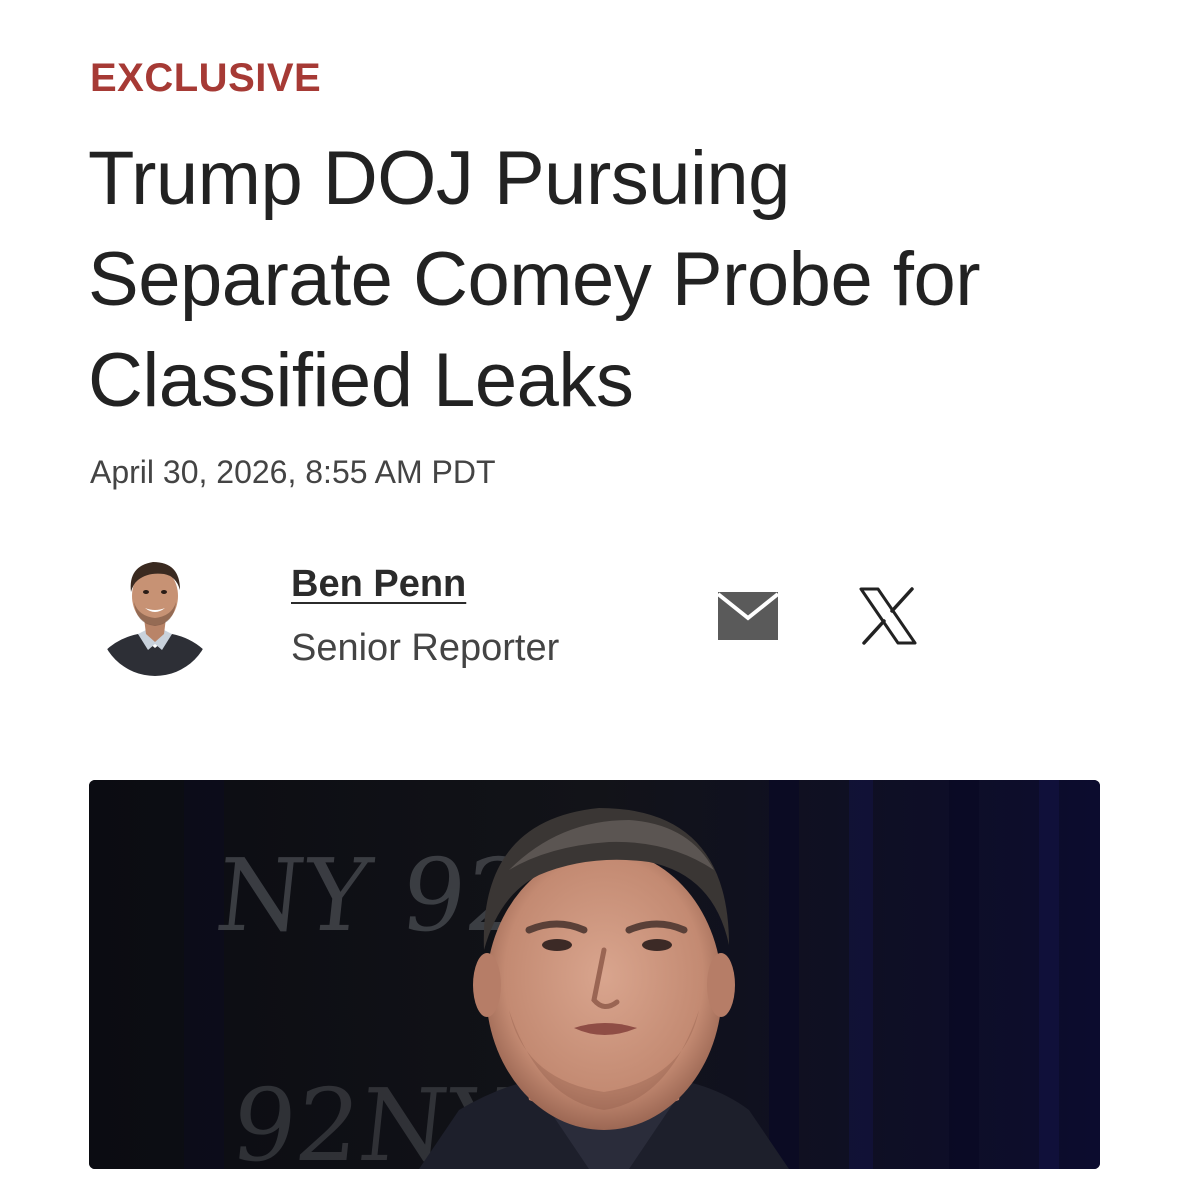 The width and height of the screenshot is (1189, 1200). I want to click on author-avatar, so click(155, 616).